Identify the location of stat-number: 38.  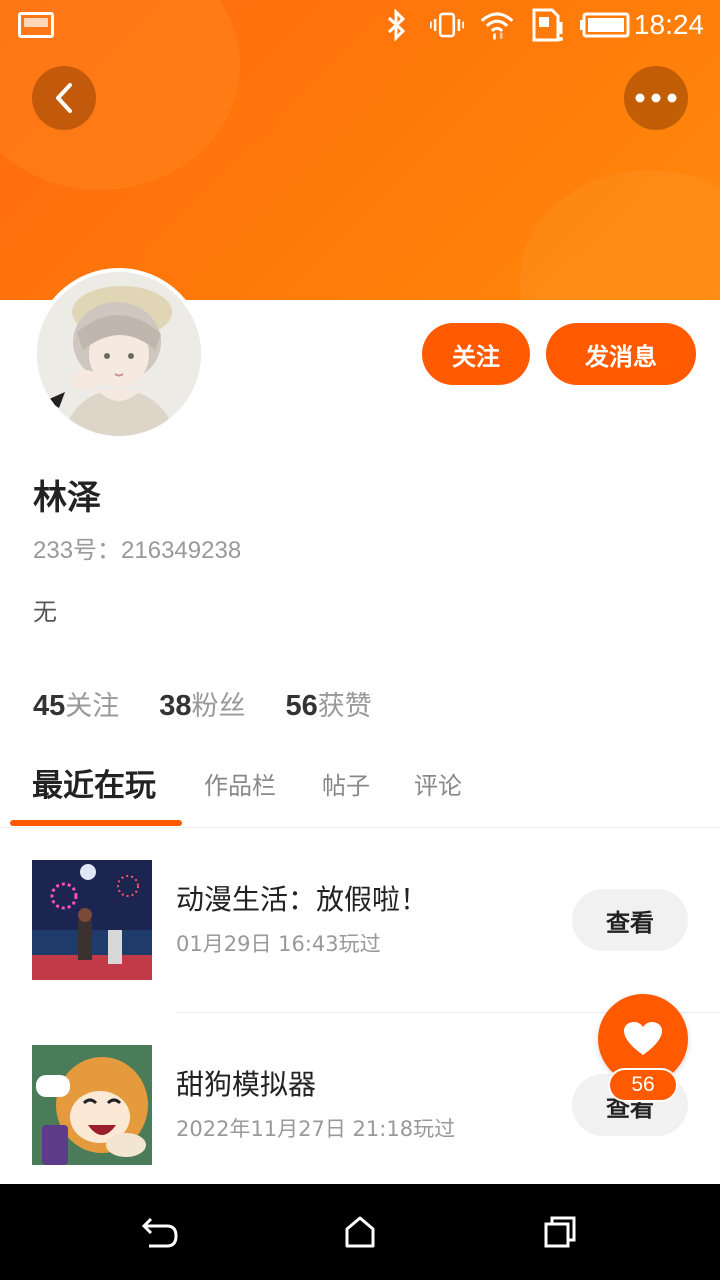
(175, 706).